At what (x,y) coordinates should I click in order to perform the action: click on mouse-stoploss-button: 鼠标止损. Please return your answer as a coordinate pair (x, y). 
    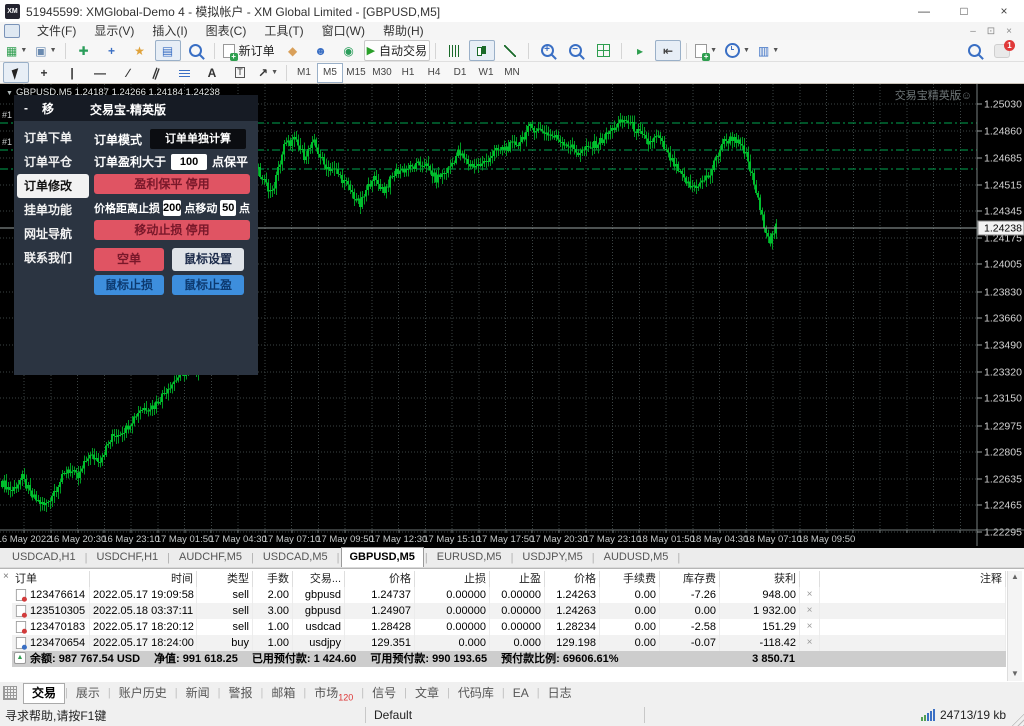
    Looking at the image, I should click on (129, 285).